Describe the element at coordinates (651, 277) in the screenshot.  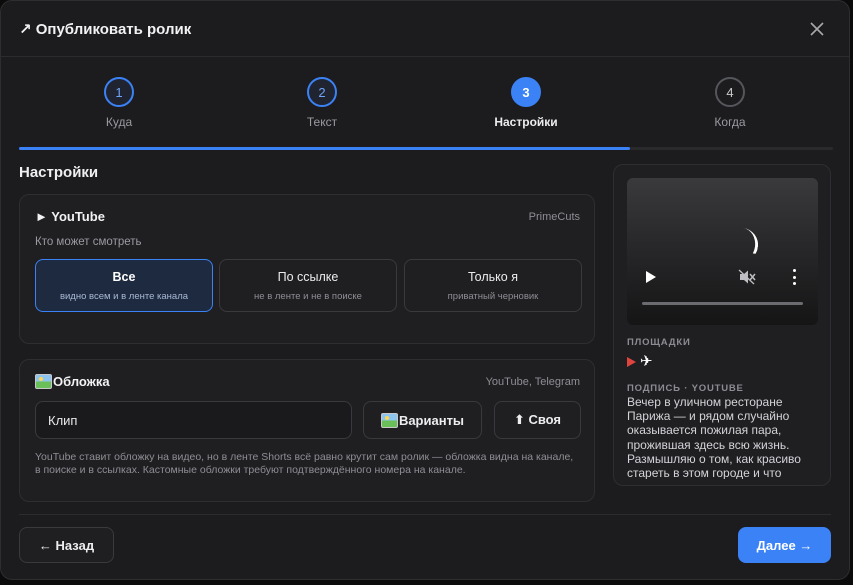
I see `play-icon` at that location.